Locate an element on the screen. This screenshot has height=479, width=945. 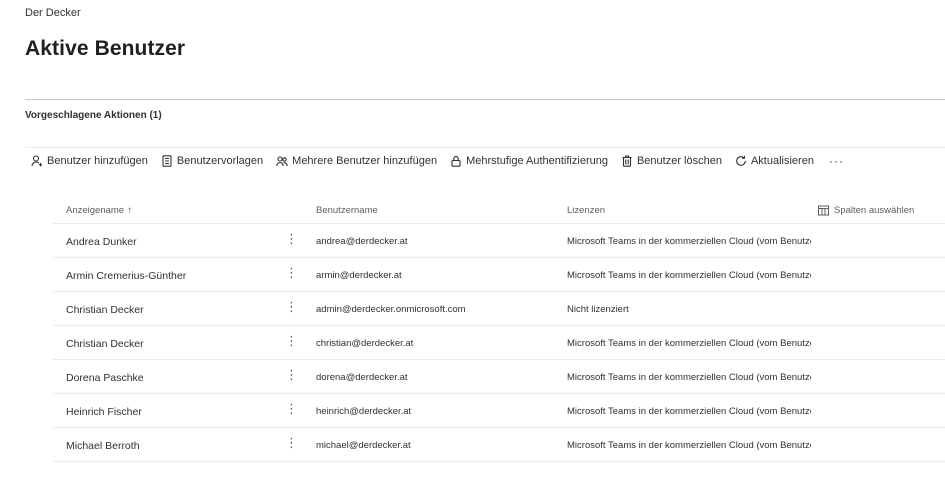
lock-icon is located at coordinates (456, 161).